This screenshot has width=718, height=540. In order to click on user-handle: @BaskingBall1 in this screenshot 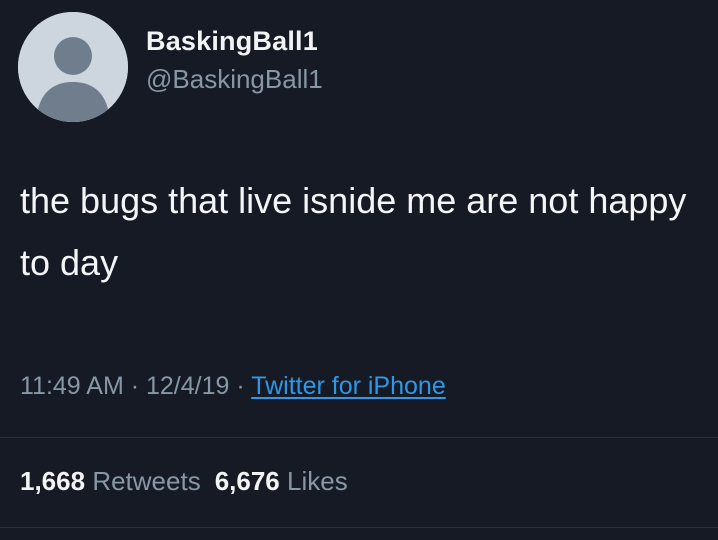, I will do `click(234, 79)`.